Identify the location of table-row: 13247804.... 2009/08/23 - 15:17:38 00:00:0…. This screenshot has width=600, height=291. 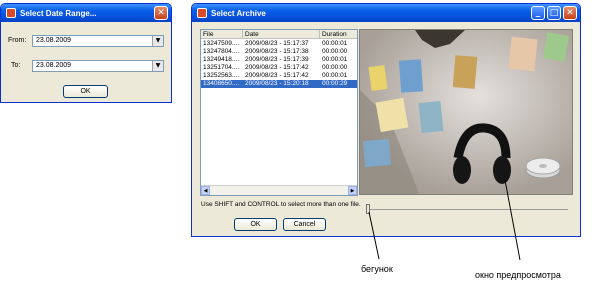
(279, 52).